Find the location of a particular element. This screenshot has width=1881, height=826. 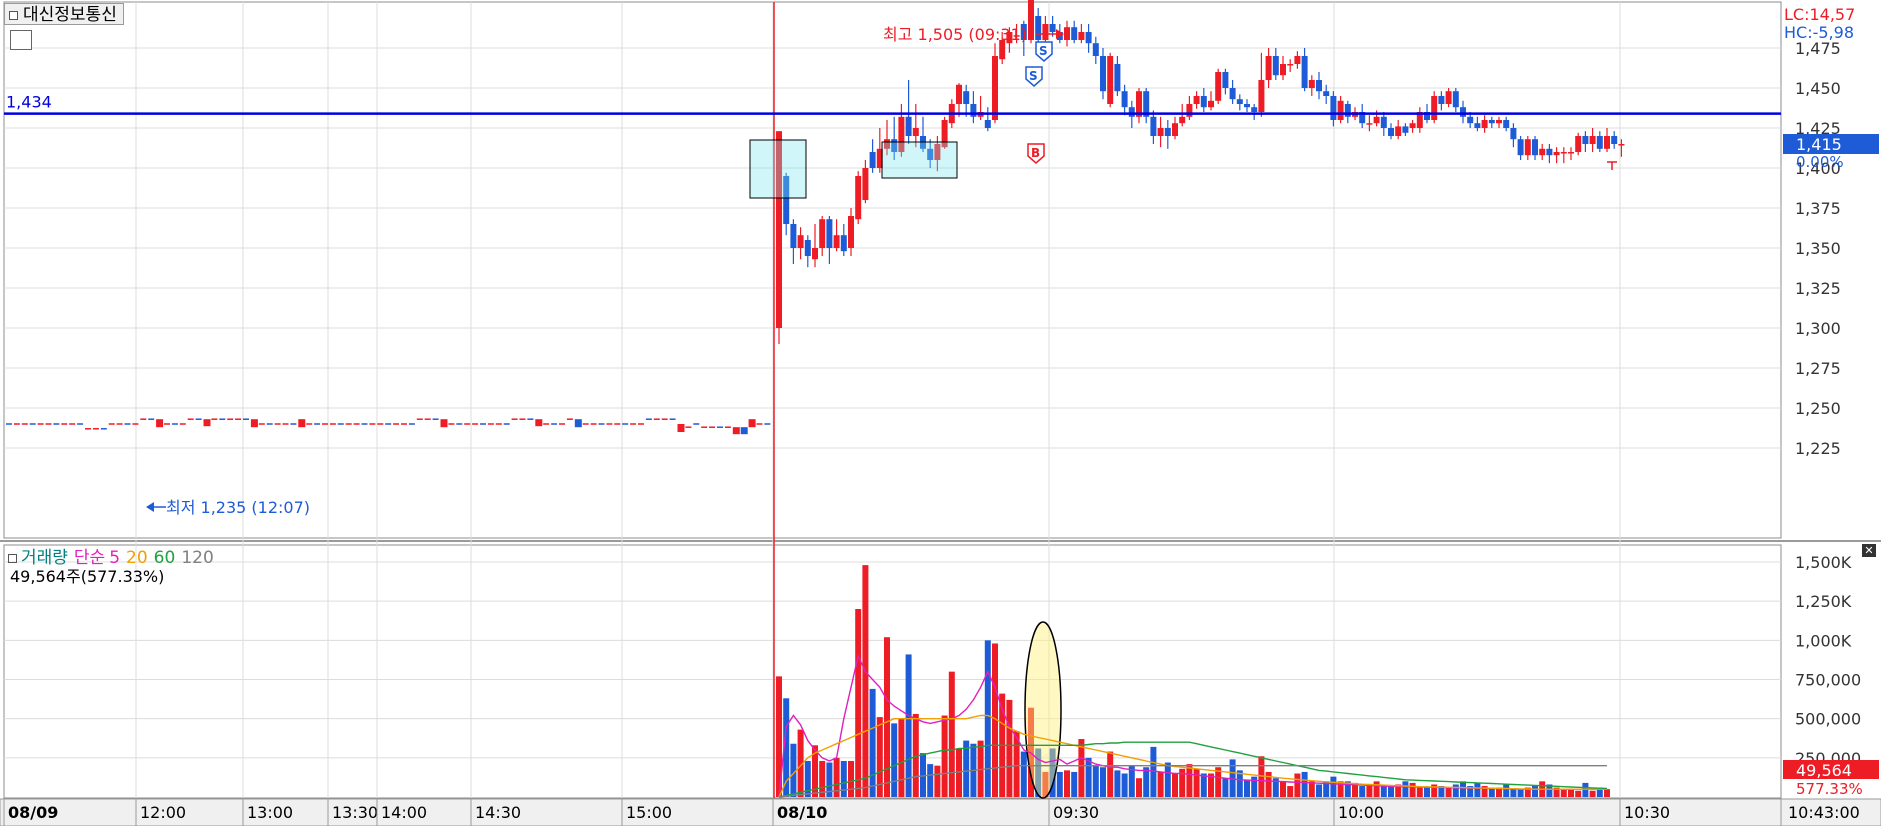

panel-checkbox-icon is located at coordinates (13, 15).